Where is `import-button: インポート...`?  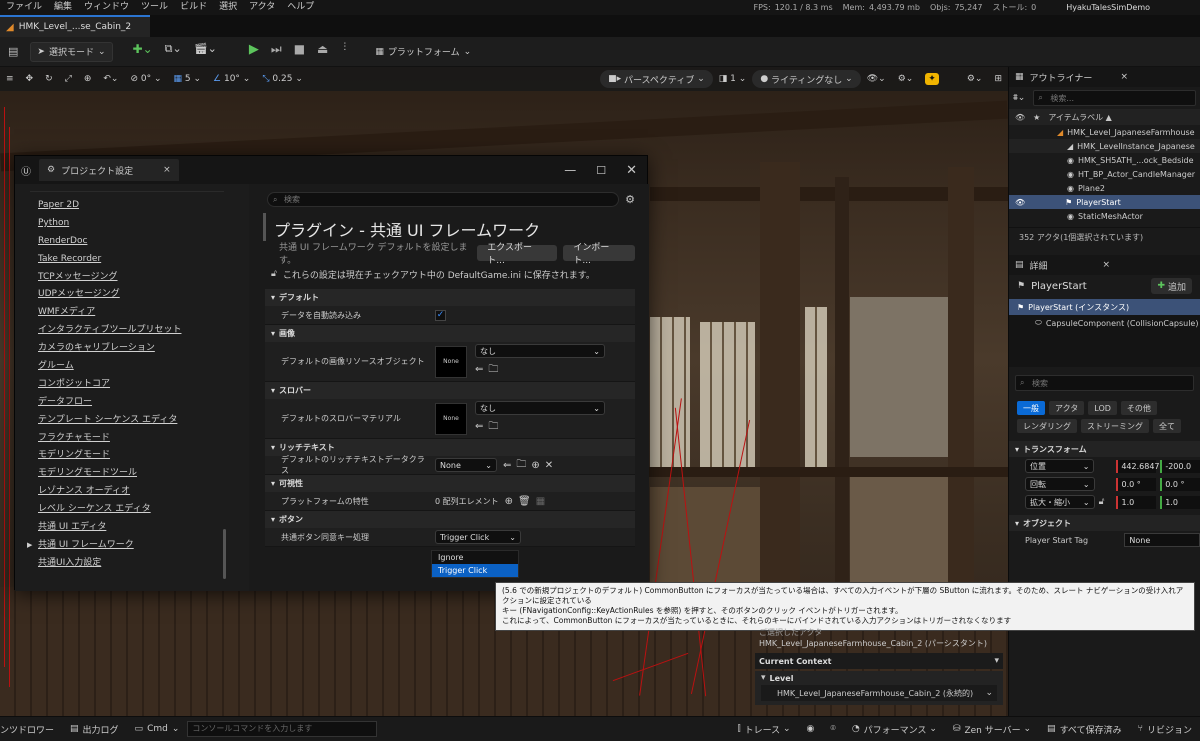 import-button: インポート... is located at coordinates (599, 254).